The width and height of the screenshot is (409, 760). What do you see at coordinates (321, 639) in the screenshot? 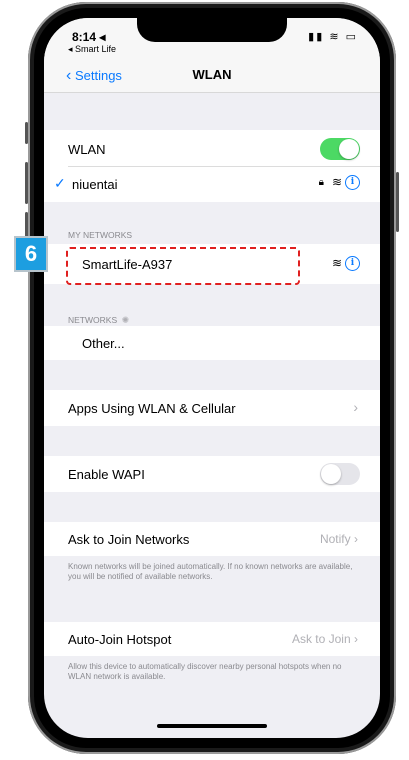
I see `auto-join-hotspot-value-text: Ask to Join` at bounding box center [321, 639].